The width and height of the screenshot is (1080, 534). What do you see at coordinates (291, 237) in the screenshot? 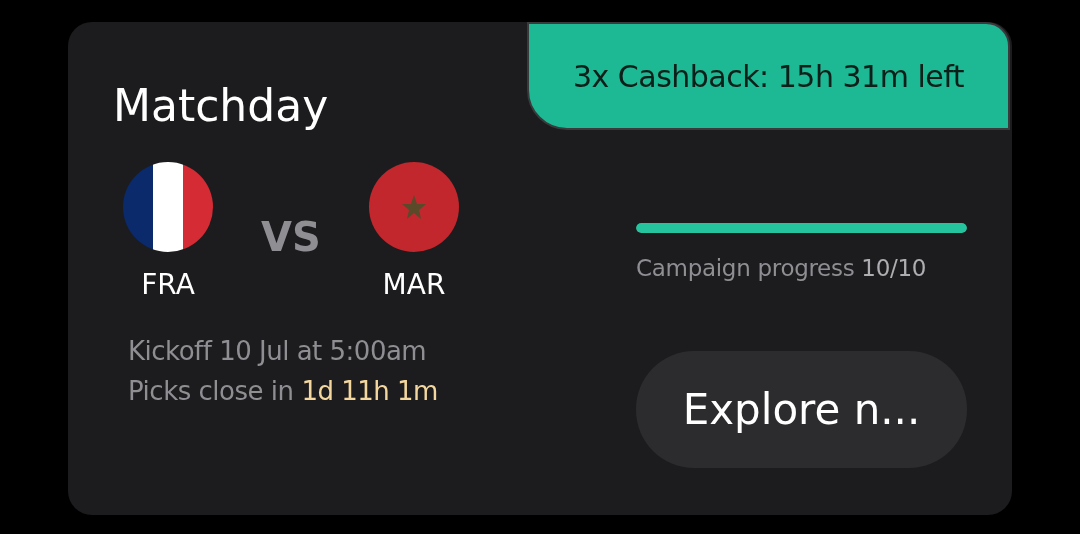
I see `versus-label: VS` at bounding box center [291, 237].